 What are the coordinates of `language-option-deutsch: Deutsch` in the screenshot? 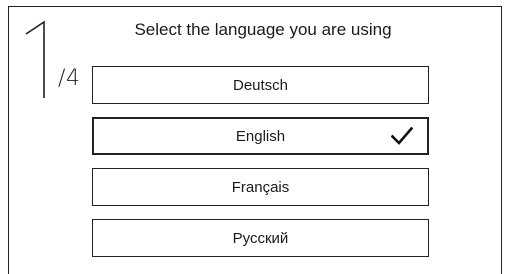 It's located at (260, 85).